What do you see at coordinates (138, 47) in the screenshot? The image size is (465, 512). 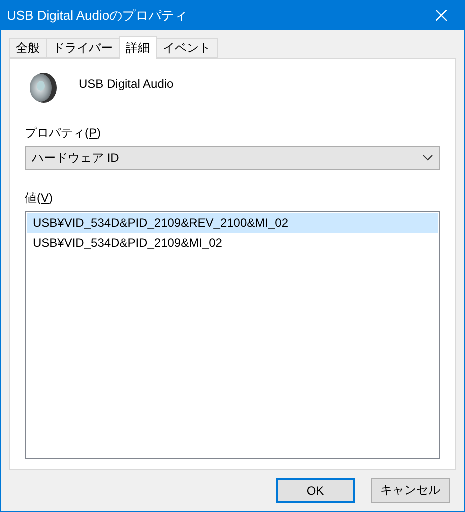 I see `tab: 詳細` at bounding box center [138, 47].